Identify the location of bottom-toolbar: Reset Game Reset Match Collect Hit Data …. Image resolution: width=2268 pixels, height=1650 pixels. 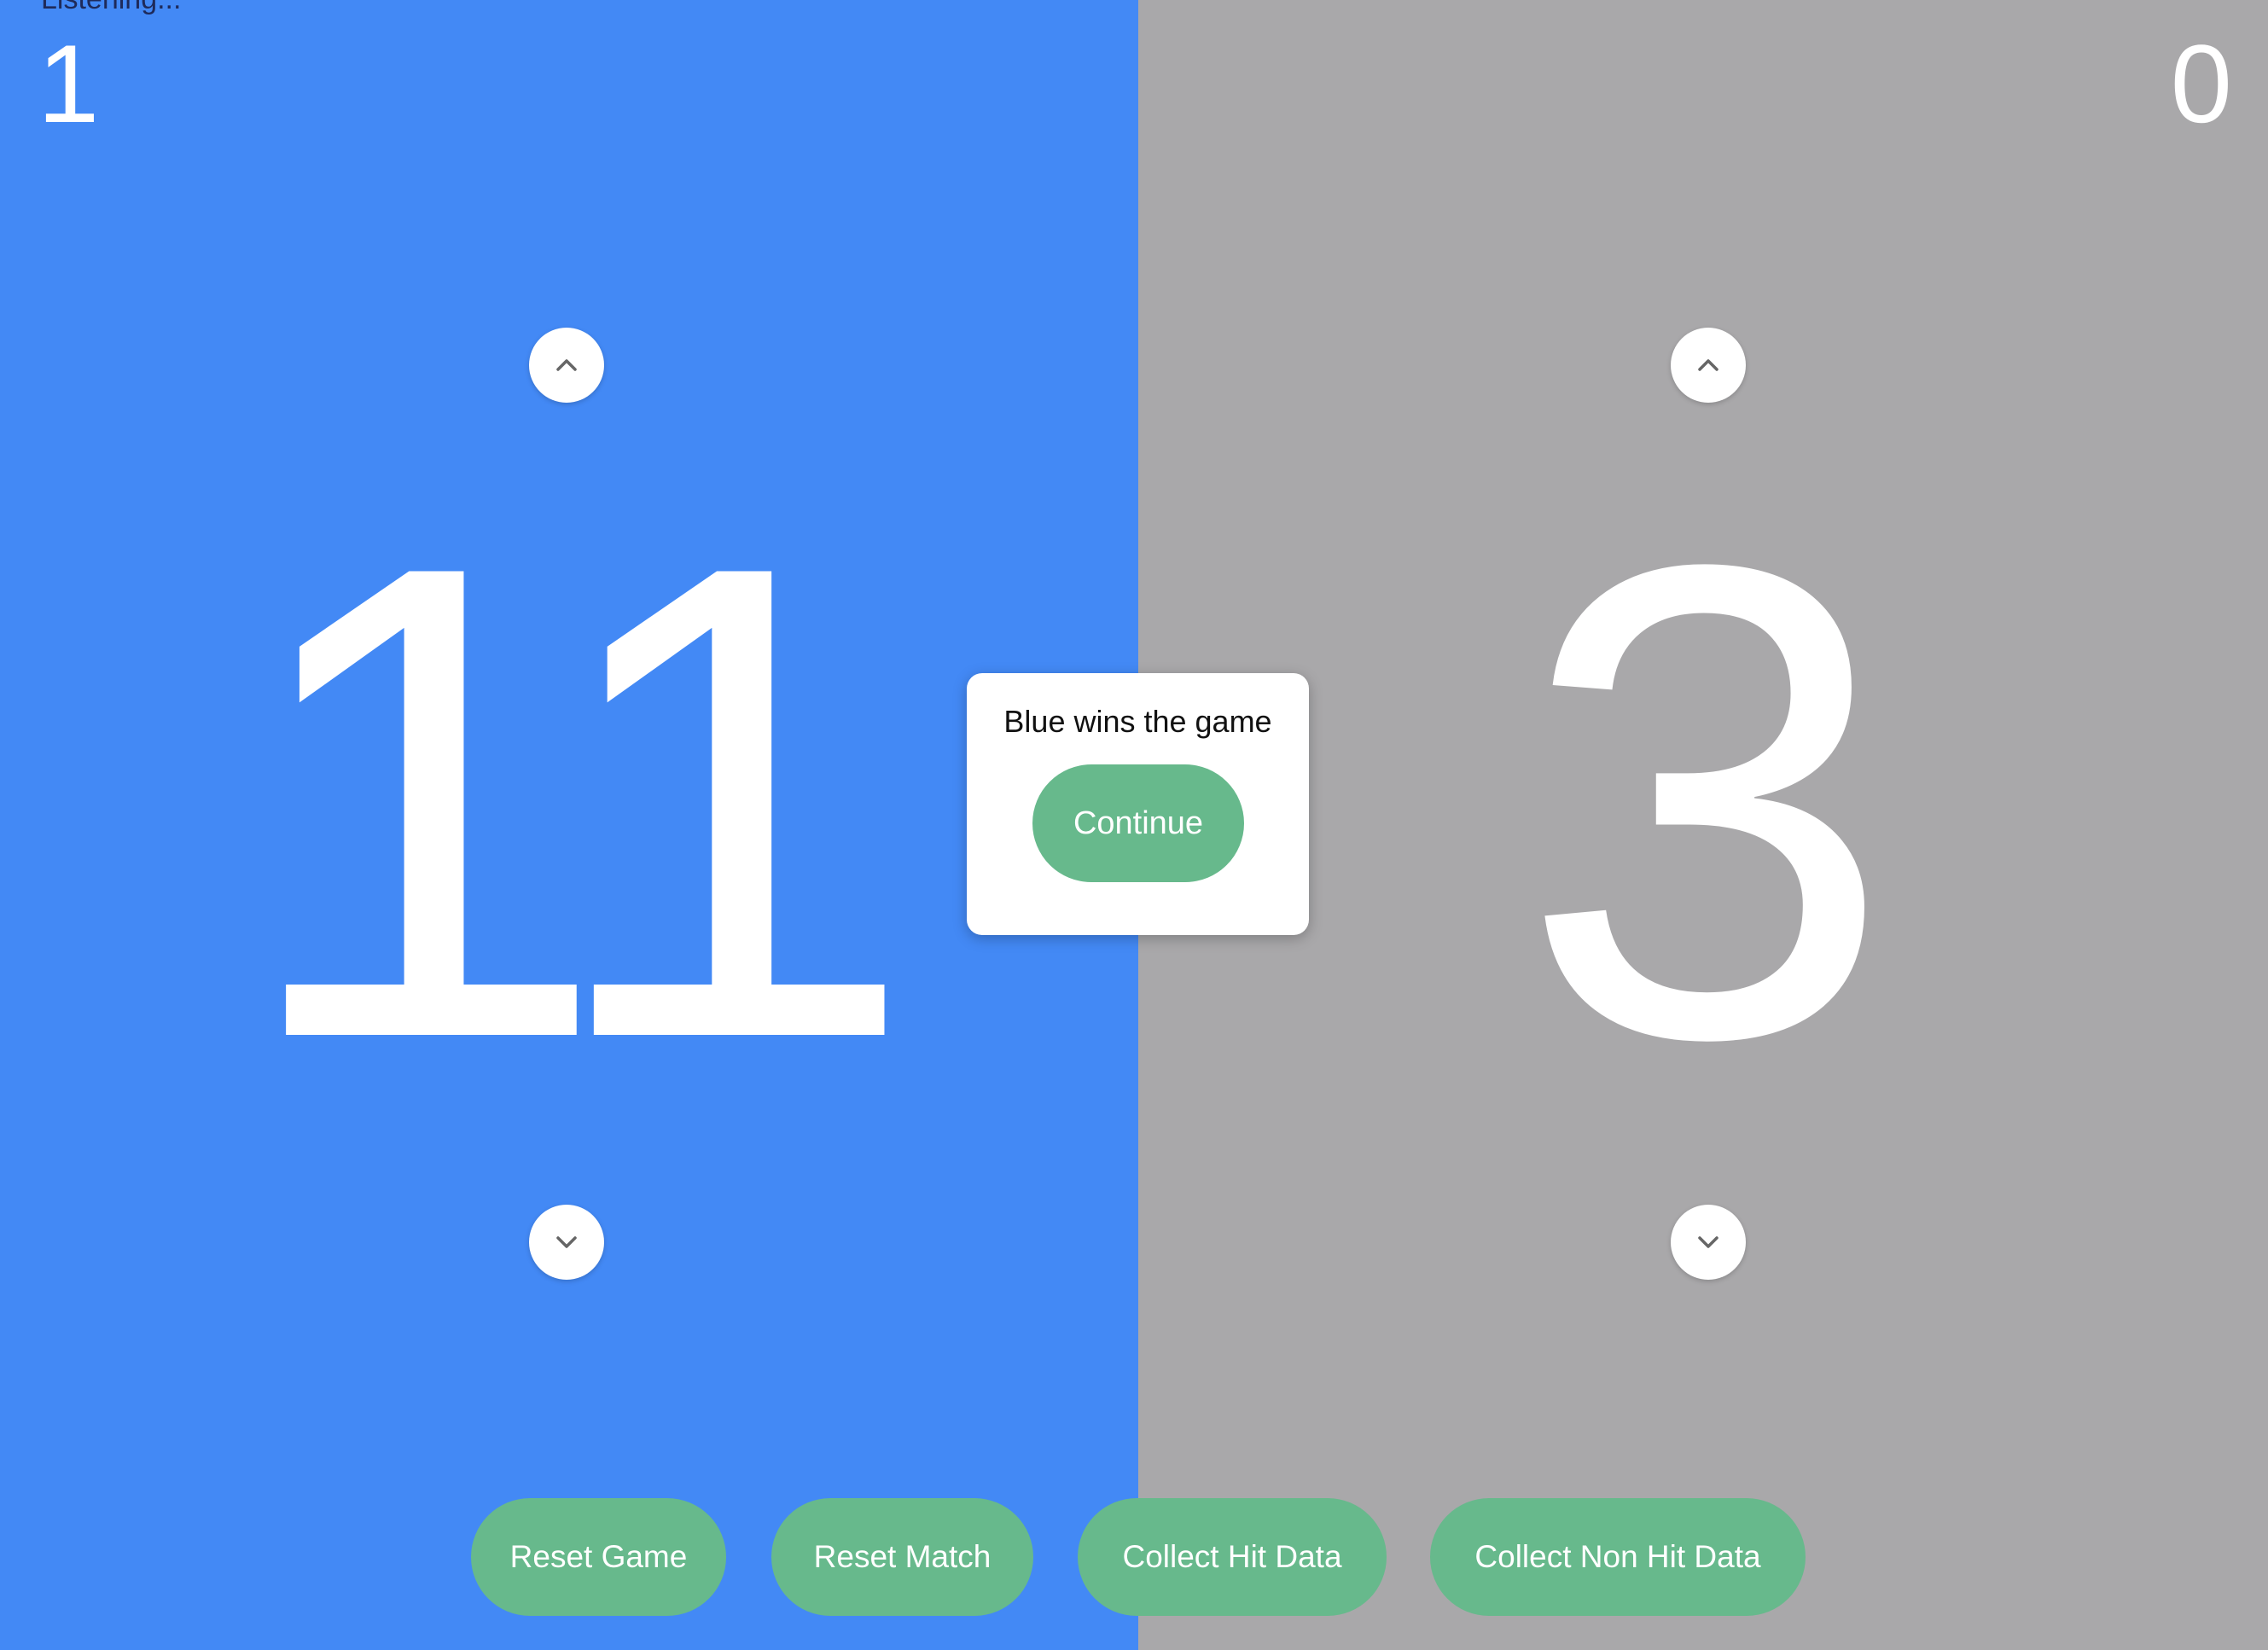
(1134, 1557).